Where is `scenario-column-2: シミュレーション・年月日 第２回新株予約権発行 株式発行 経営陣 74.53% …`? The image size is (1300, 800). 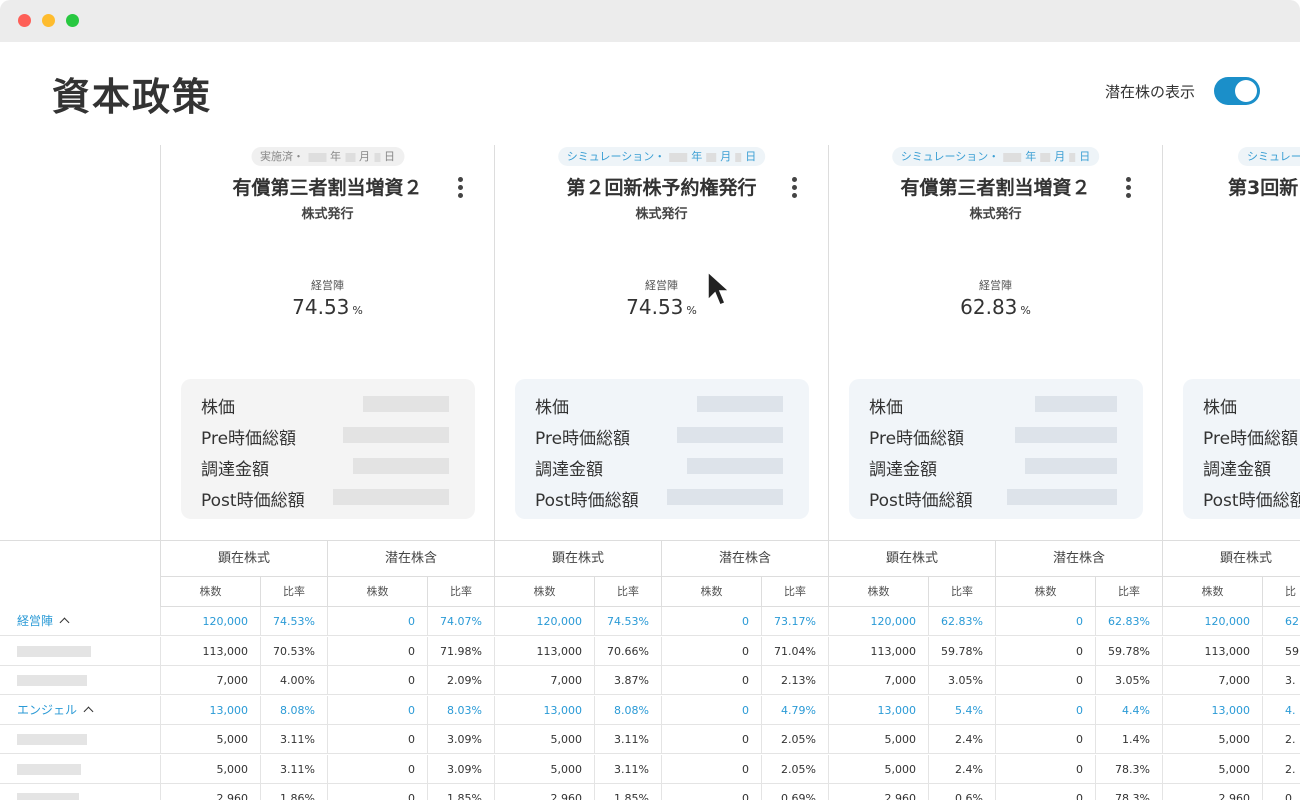
scenario-column-2: シミュレーション・年月日 第２回新株予約権発行 株式発行 経営陣 74.53% … is located at coordinates (661, 342).